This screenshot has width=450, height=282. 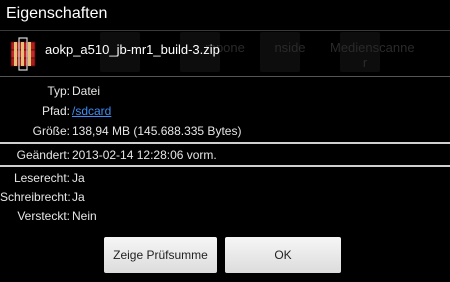 What do you see at coordinates (144, 155) in the screenshot?
I see `property-value: 2013-02-14 12:28:06 vorm.` at bounding box center [144, 155].